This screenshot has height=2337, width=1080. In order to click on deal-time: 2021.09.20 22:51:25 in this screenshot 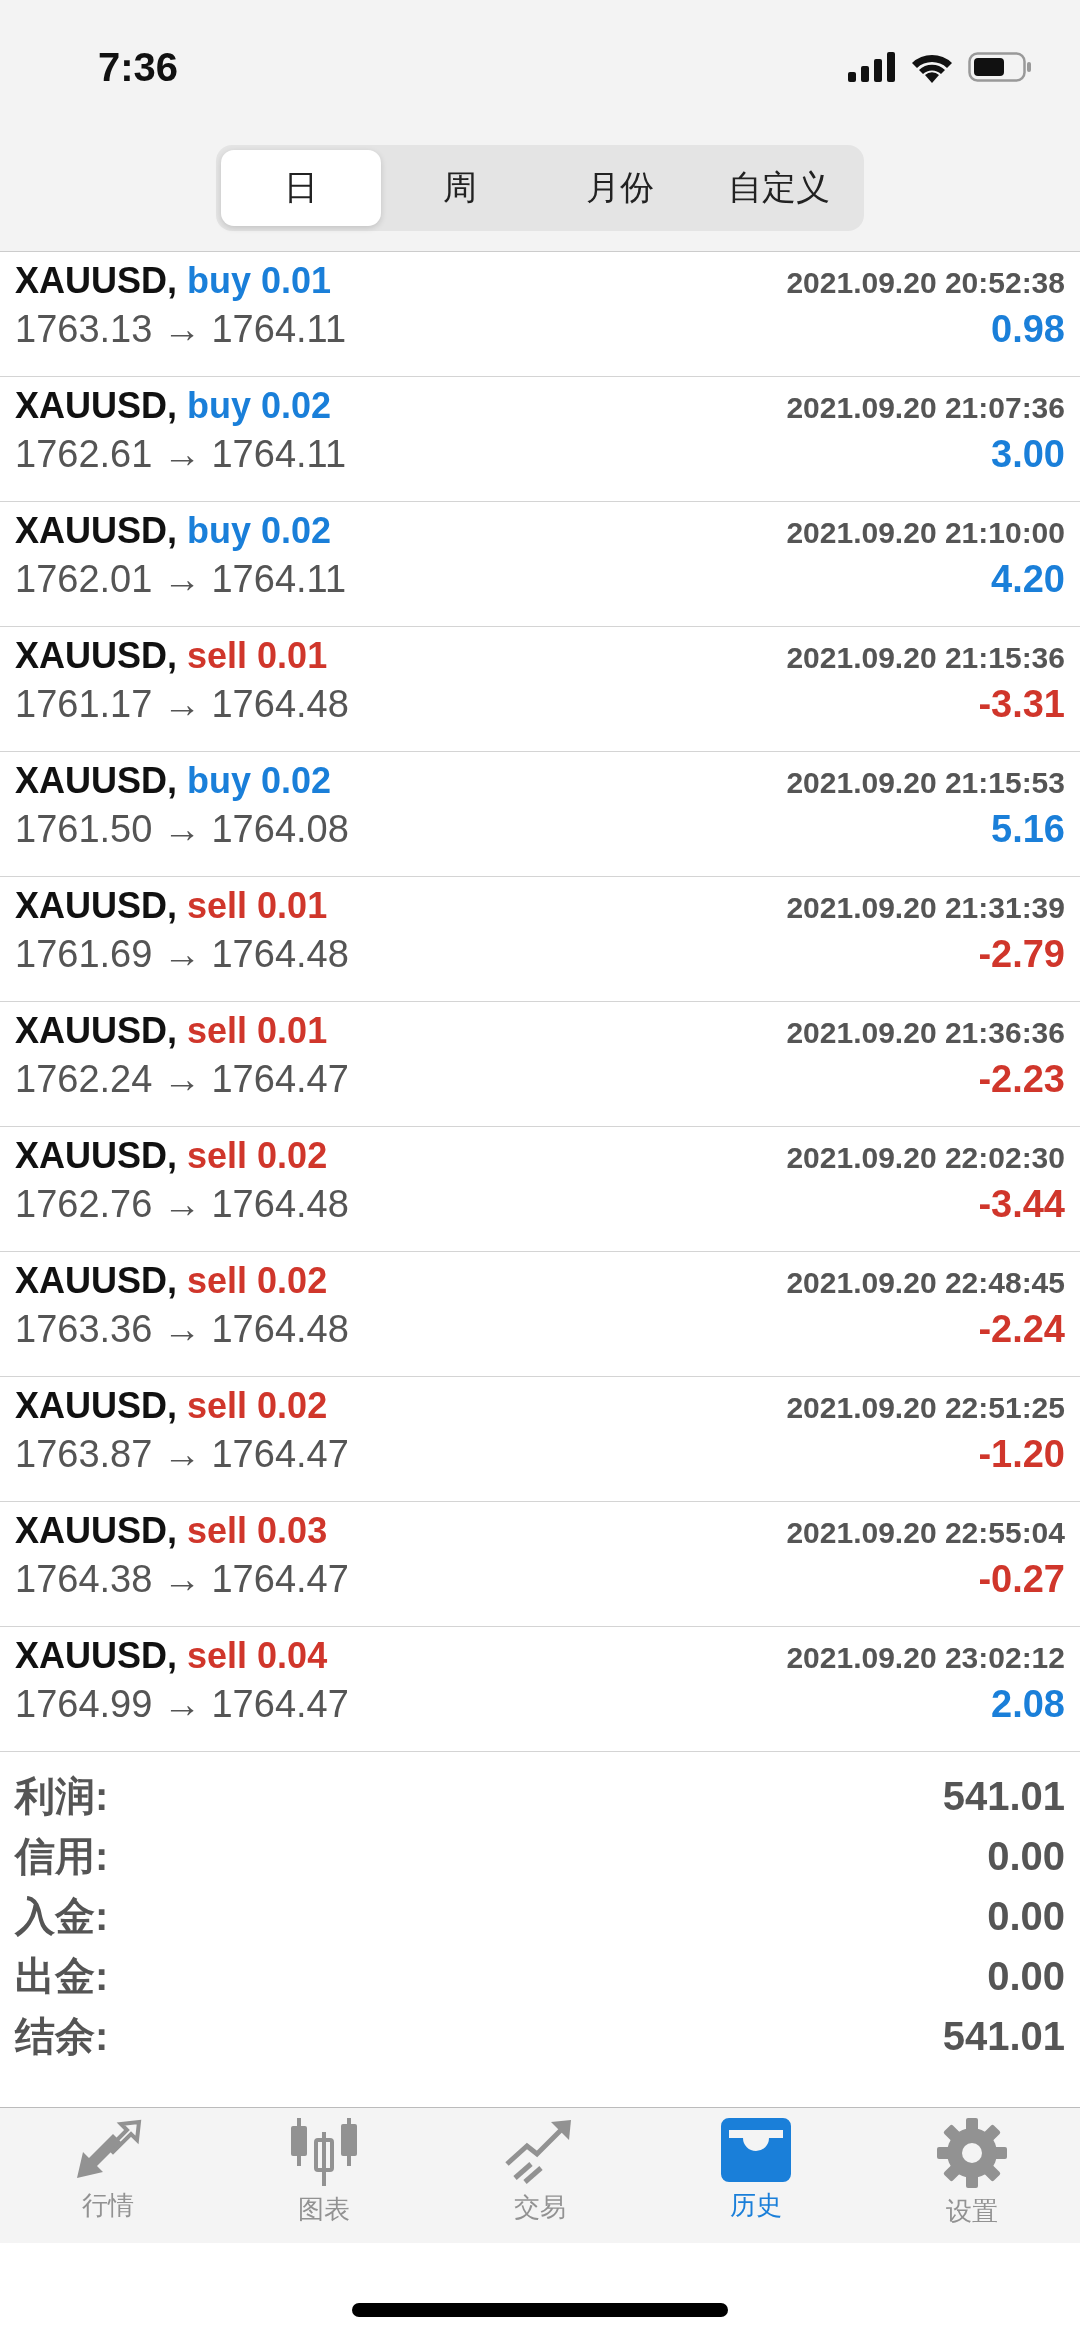, I will do `click(925, 1408)`.